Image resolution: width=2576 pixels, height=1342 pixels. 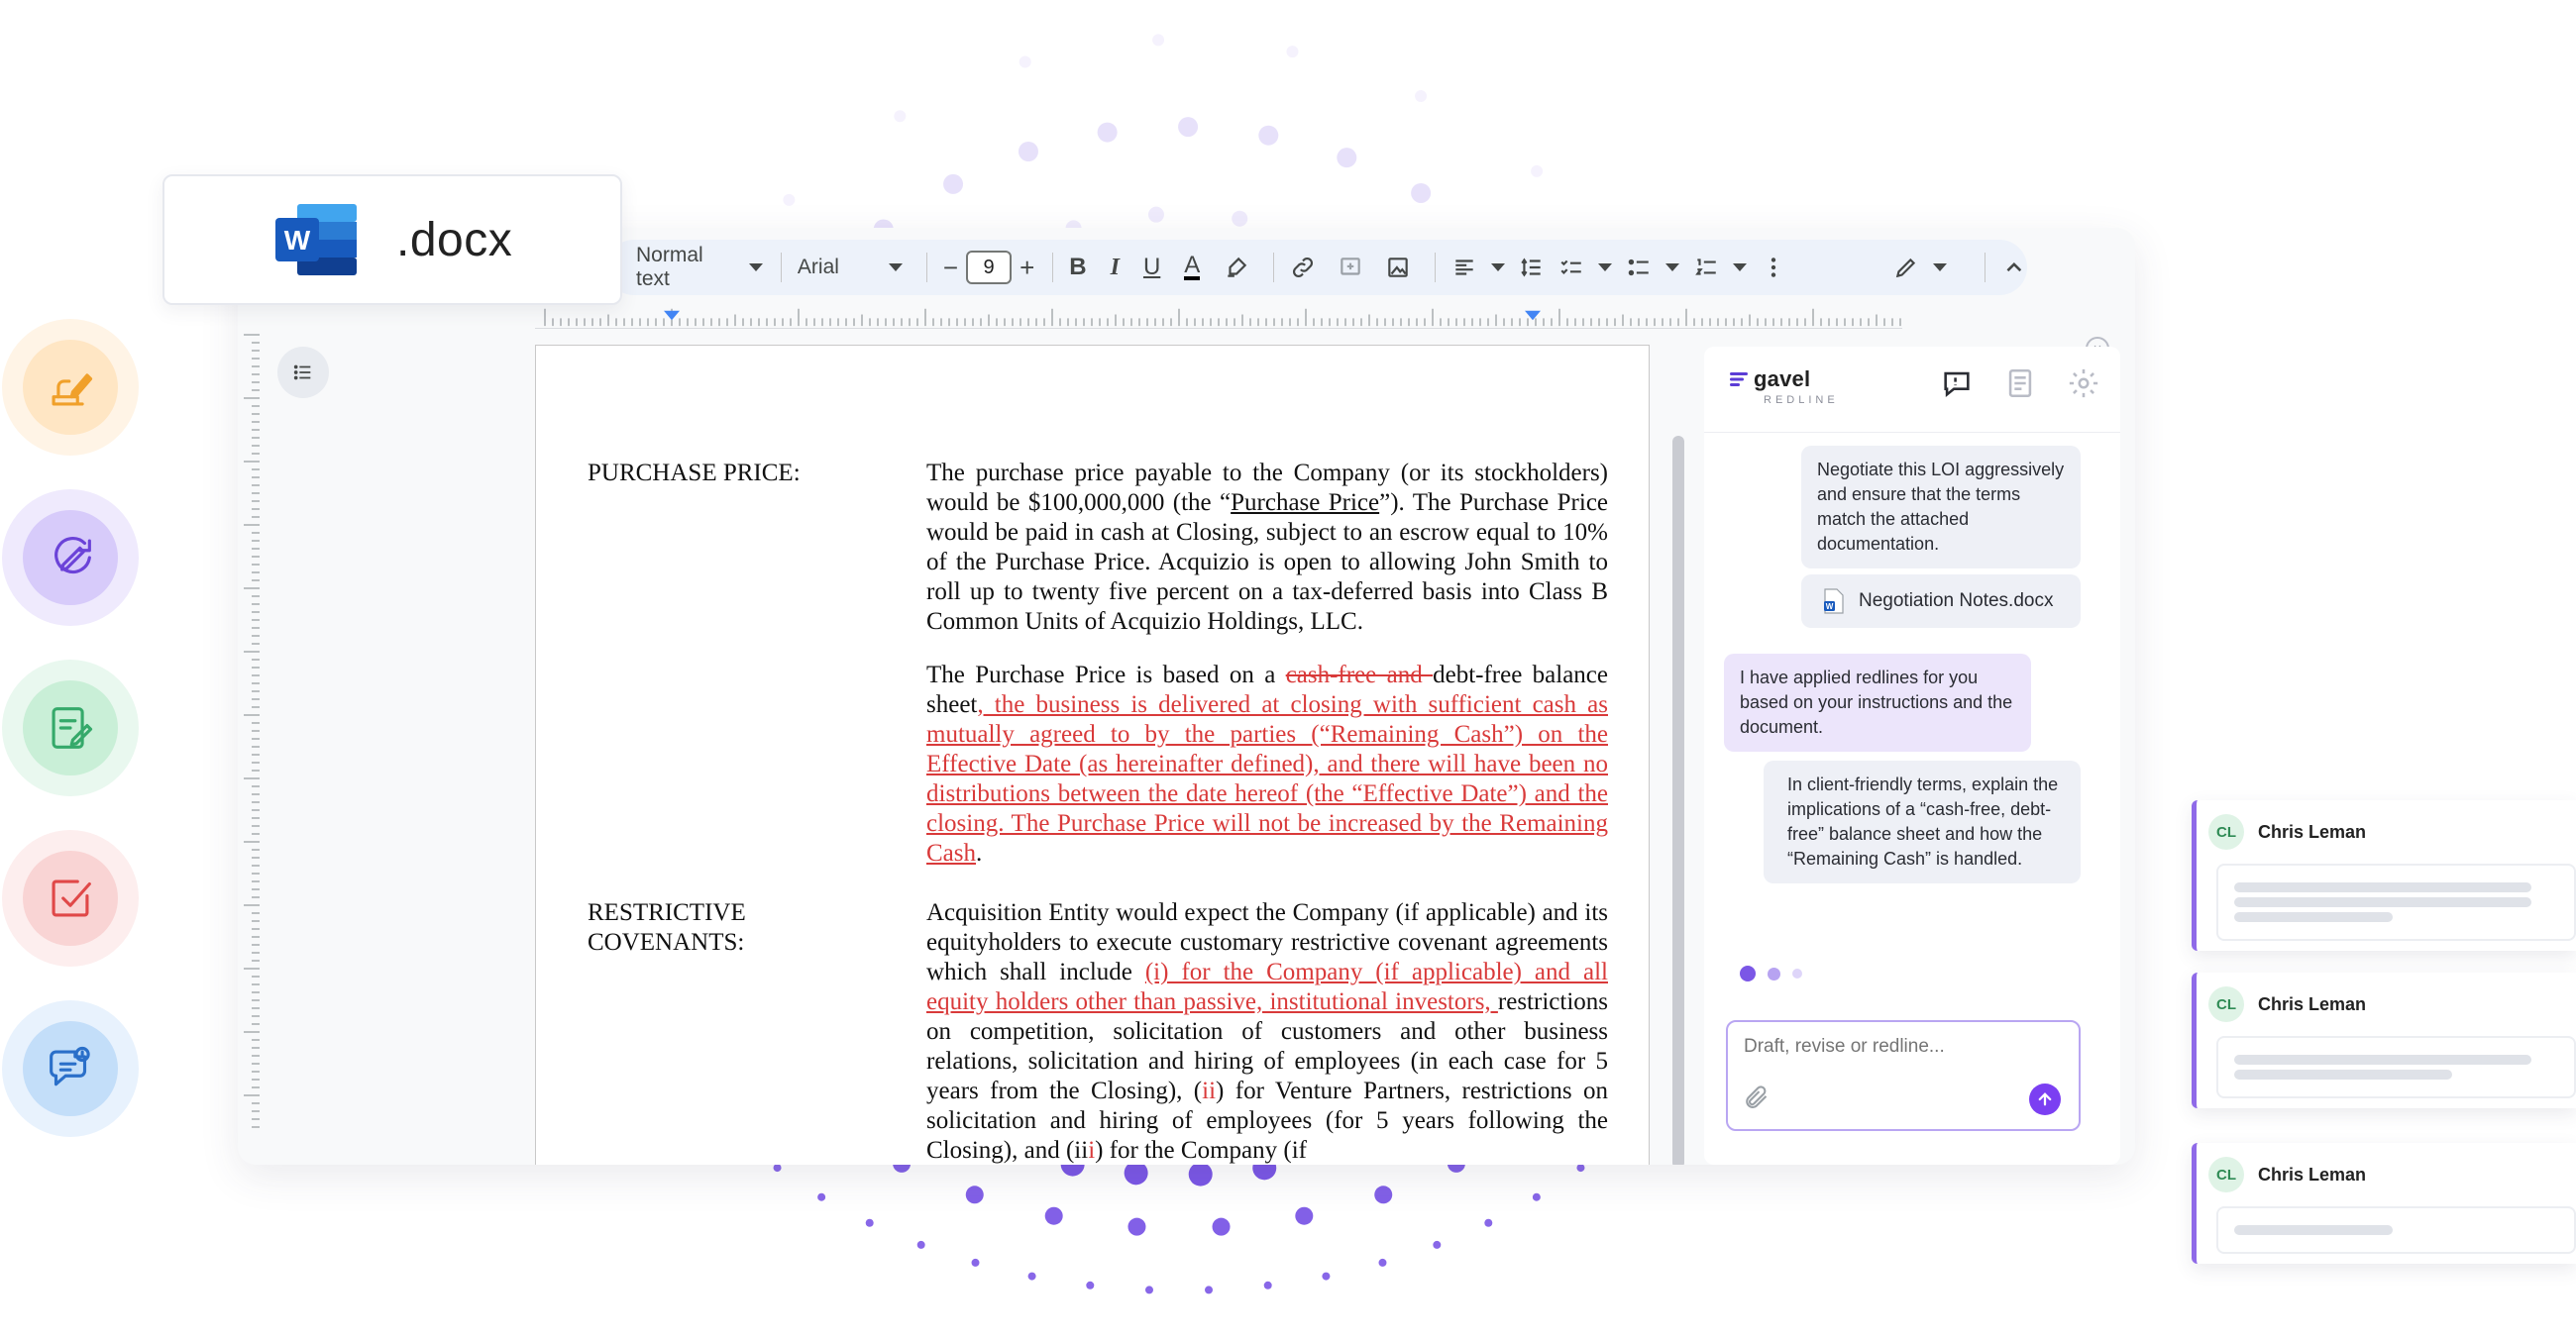 What do you see at coordinates (1192, 267) in the screenshot?
I see `text-color-button: A` at bounding box center [1192, 267].